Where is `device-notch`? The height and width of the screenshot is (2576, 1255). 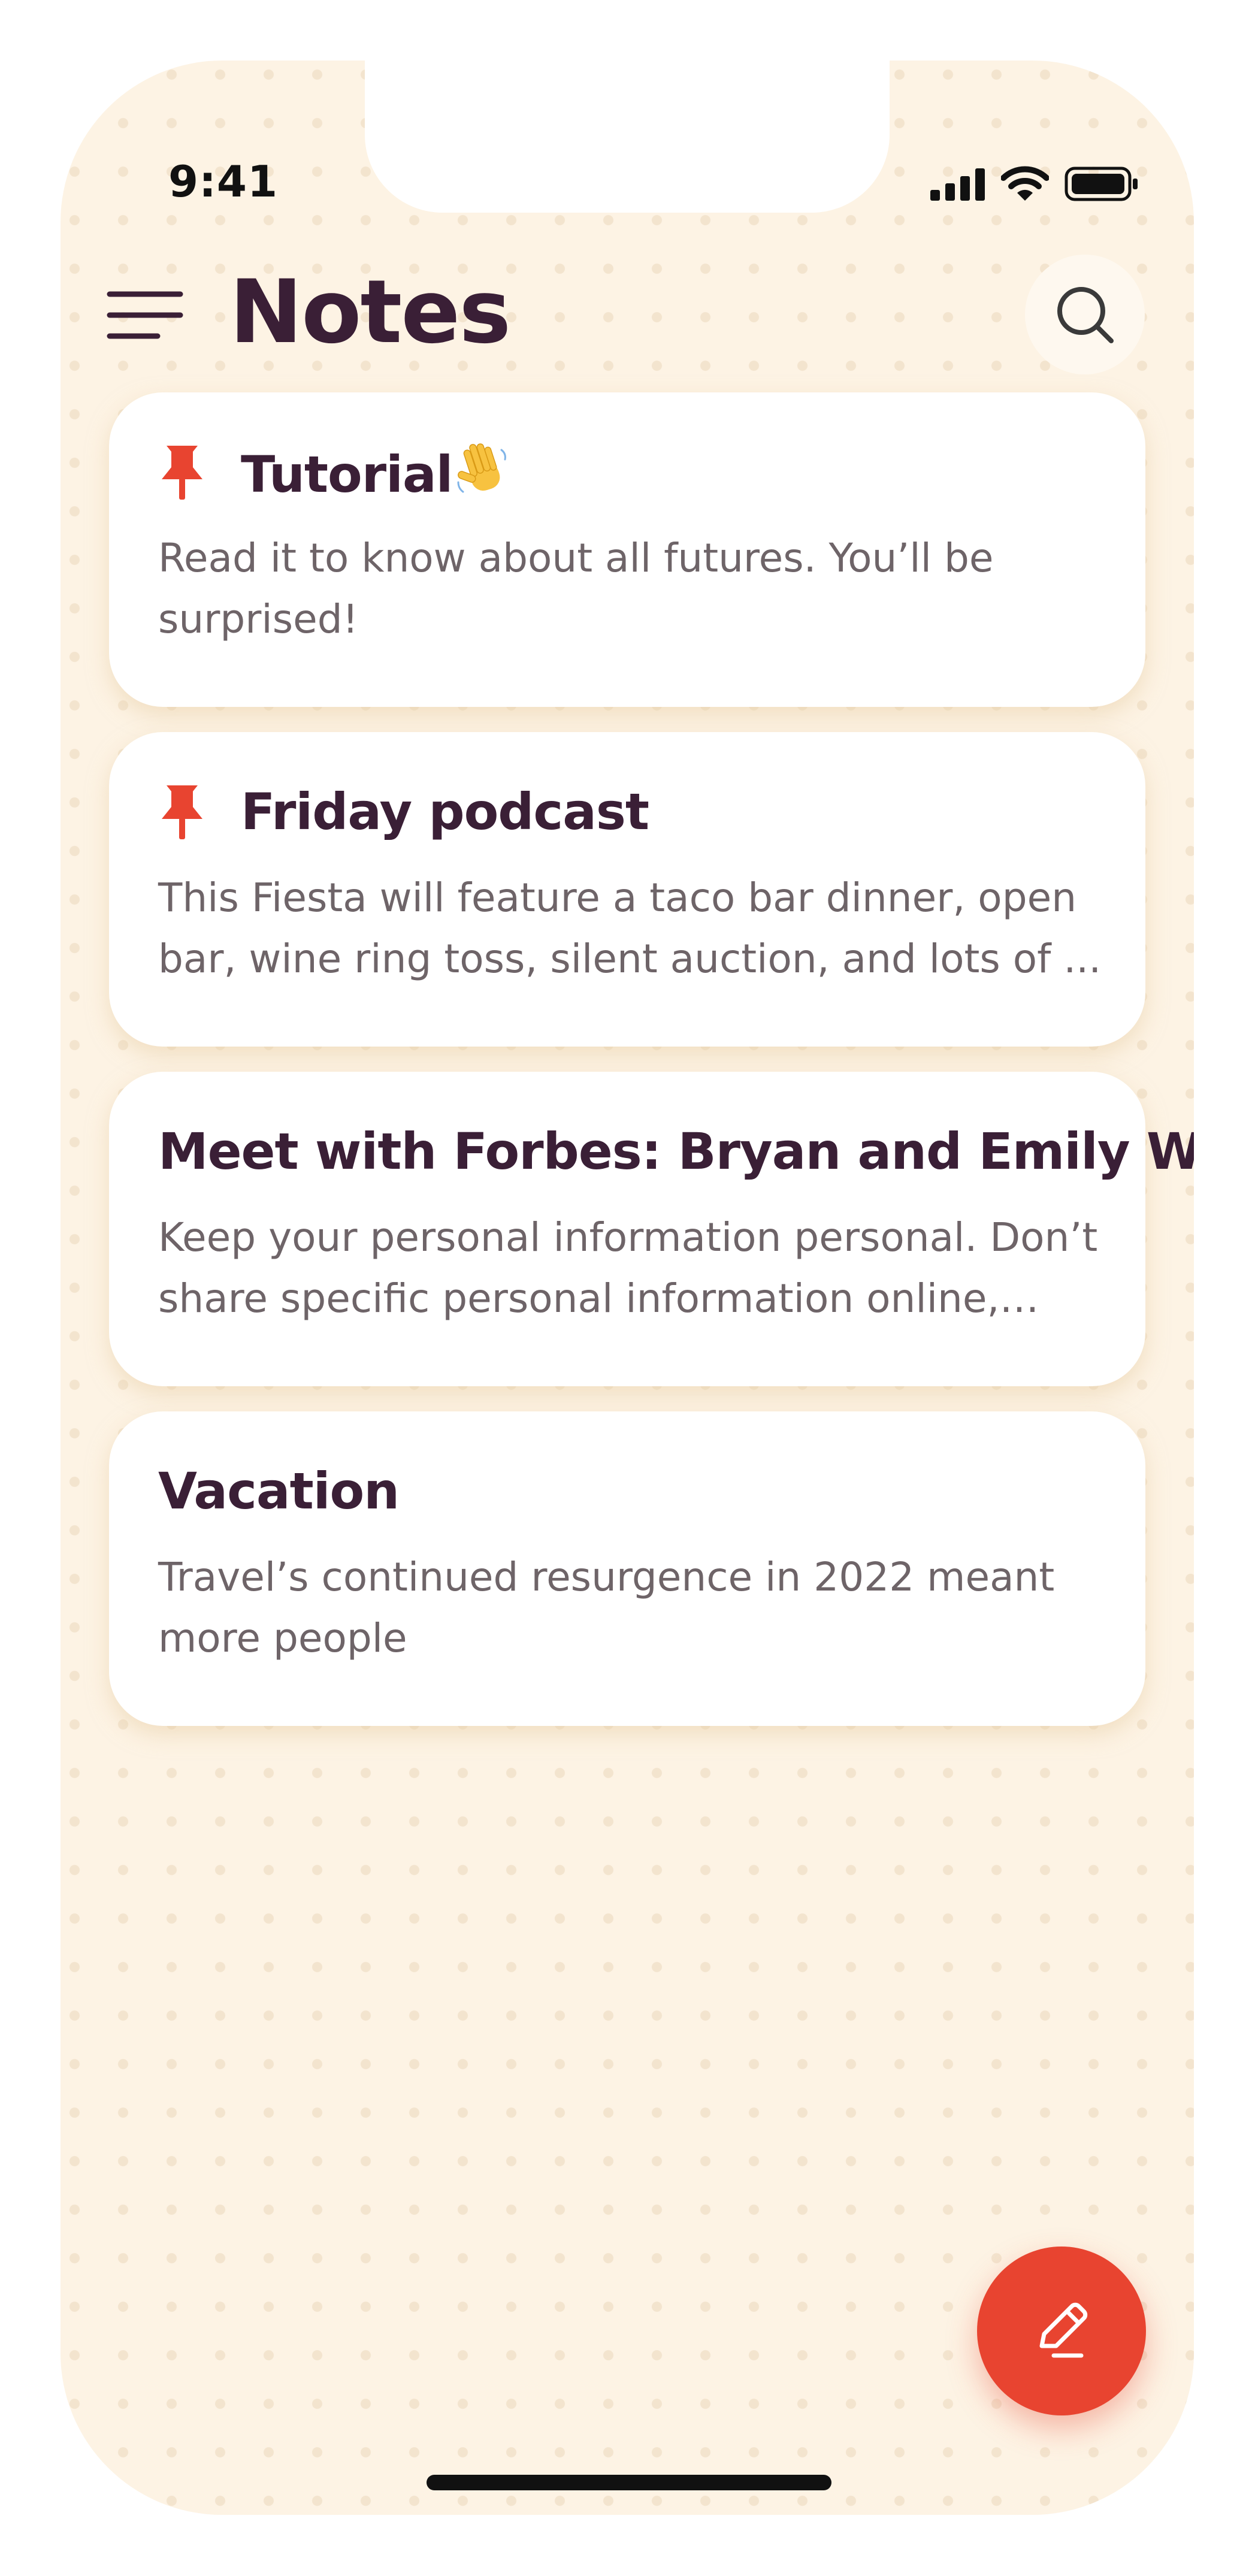
device-notch is located at coordinates (627, 137).